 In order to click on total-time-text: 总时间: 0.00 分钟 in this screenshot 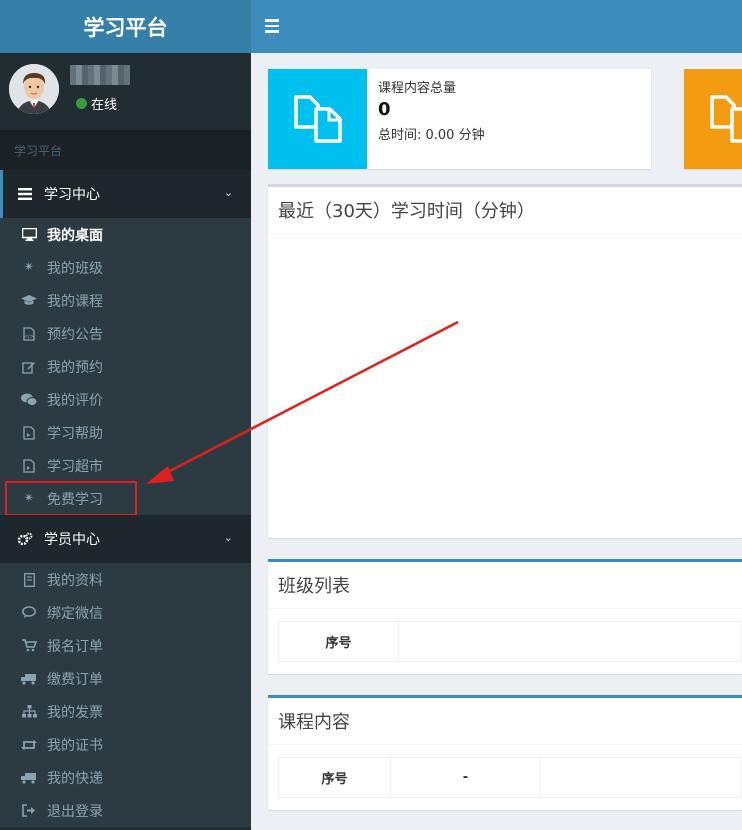, I will do `click(431, 135)`.